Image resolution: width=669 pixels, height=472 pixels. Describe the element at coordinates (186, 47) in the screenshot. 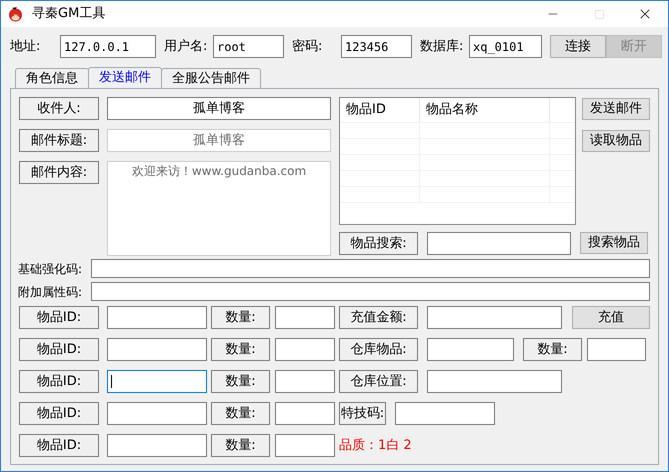

I see `field-label: 用户名:` at that location.